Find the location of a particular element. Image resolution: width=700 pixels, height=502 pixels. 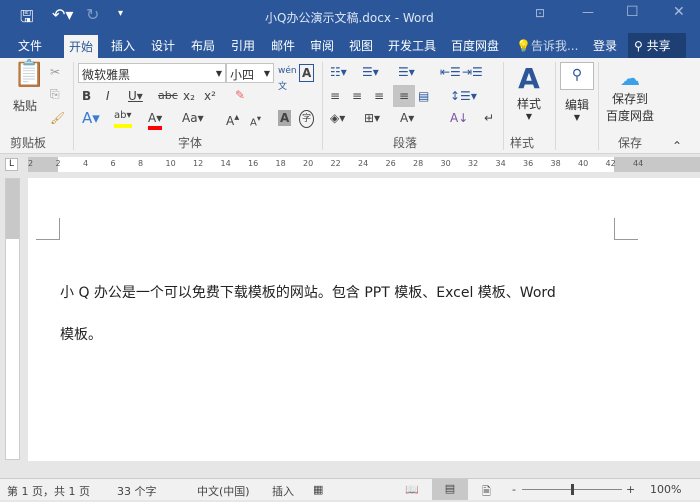

paste-button: 粘贴 is located at coordinates (25, 106).